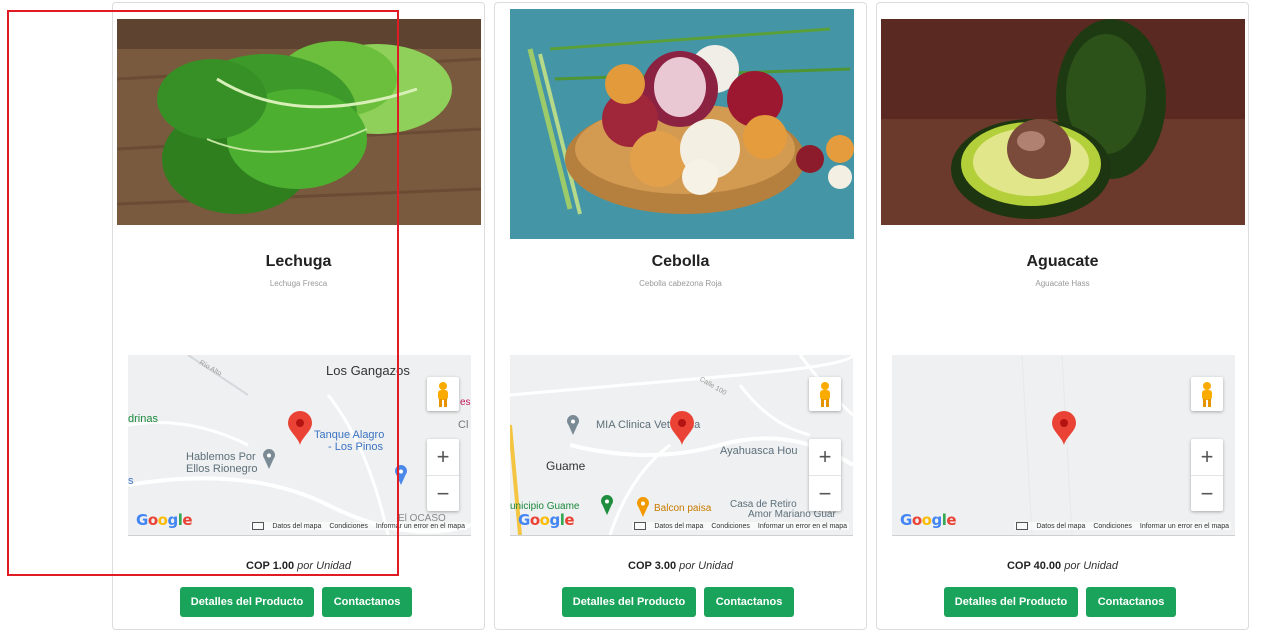  Describe the element at coordinates (682, 124) in the screenshot. I see `onion-photo` at that location.